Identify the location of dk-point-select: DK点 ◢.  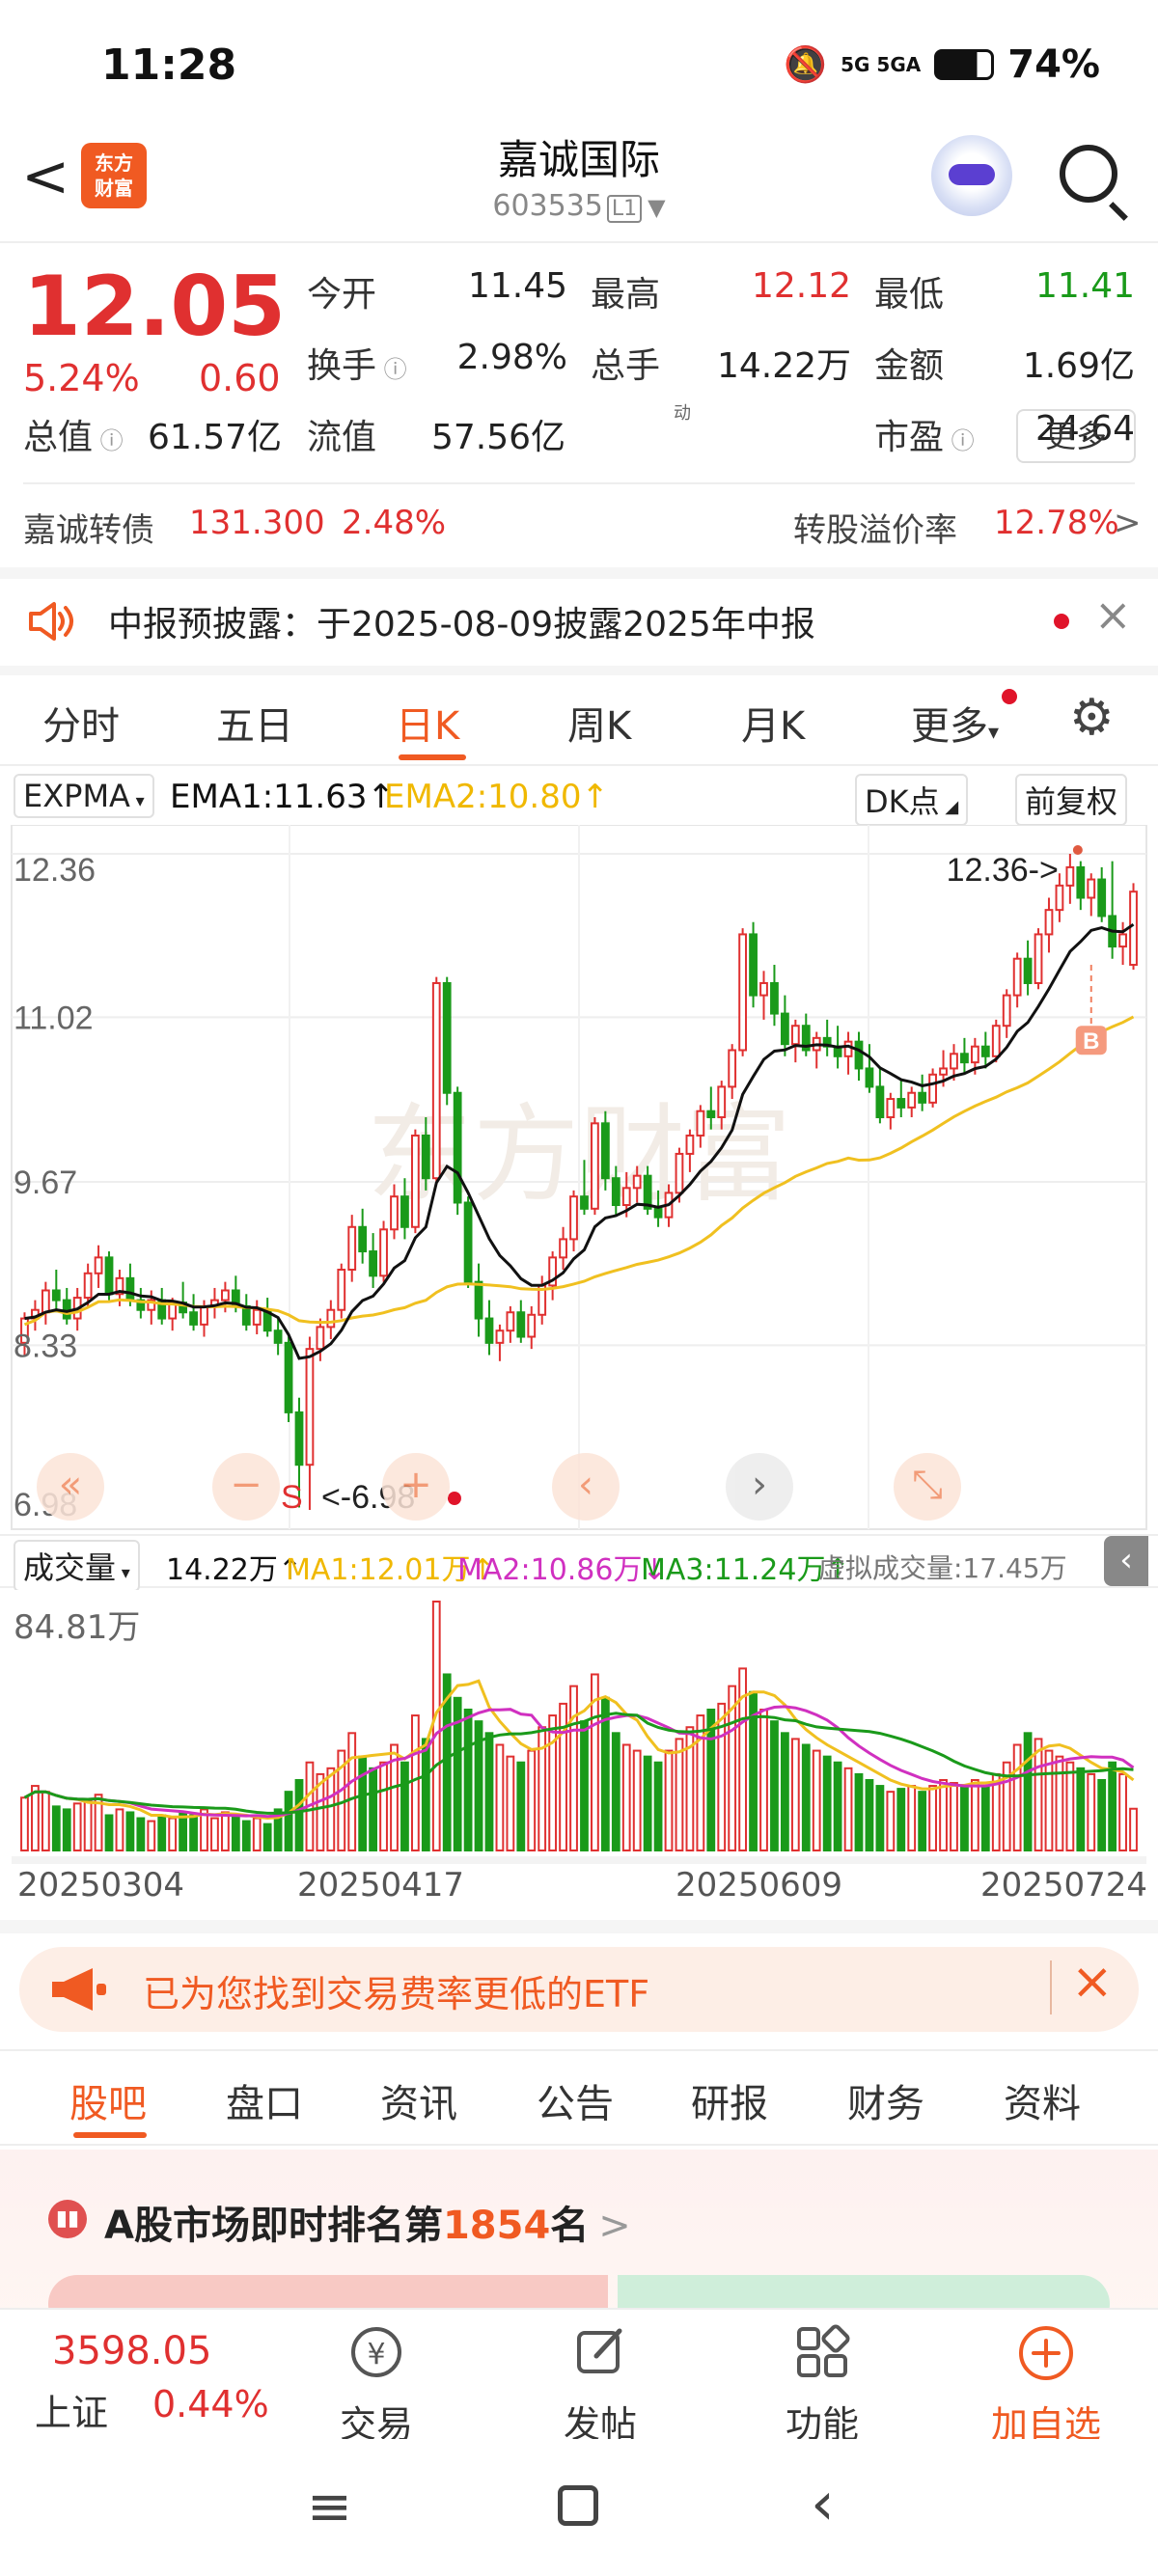
(912, 800).